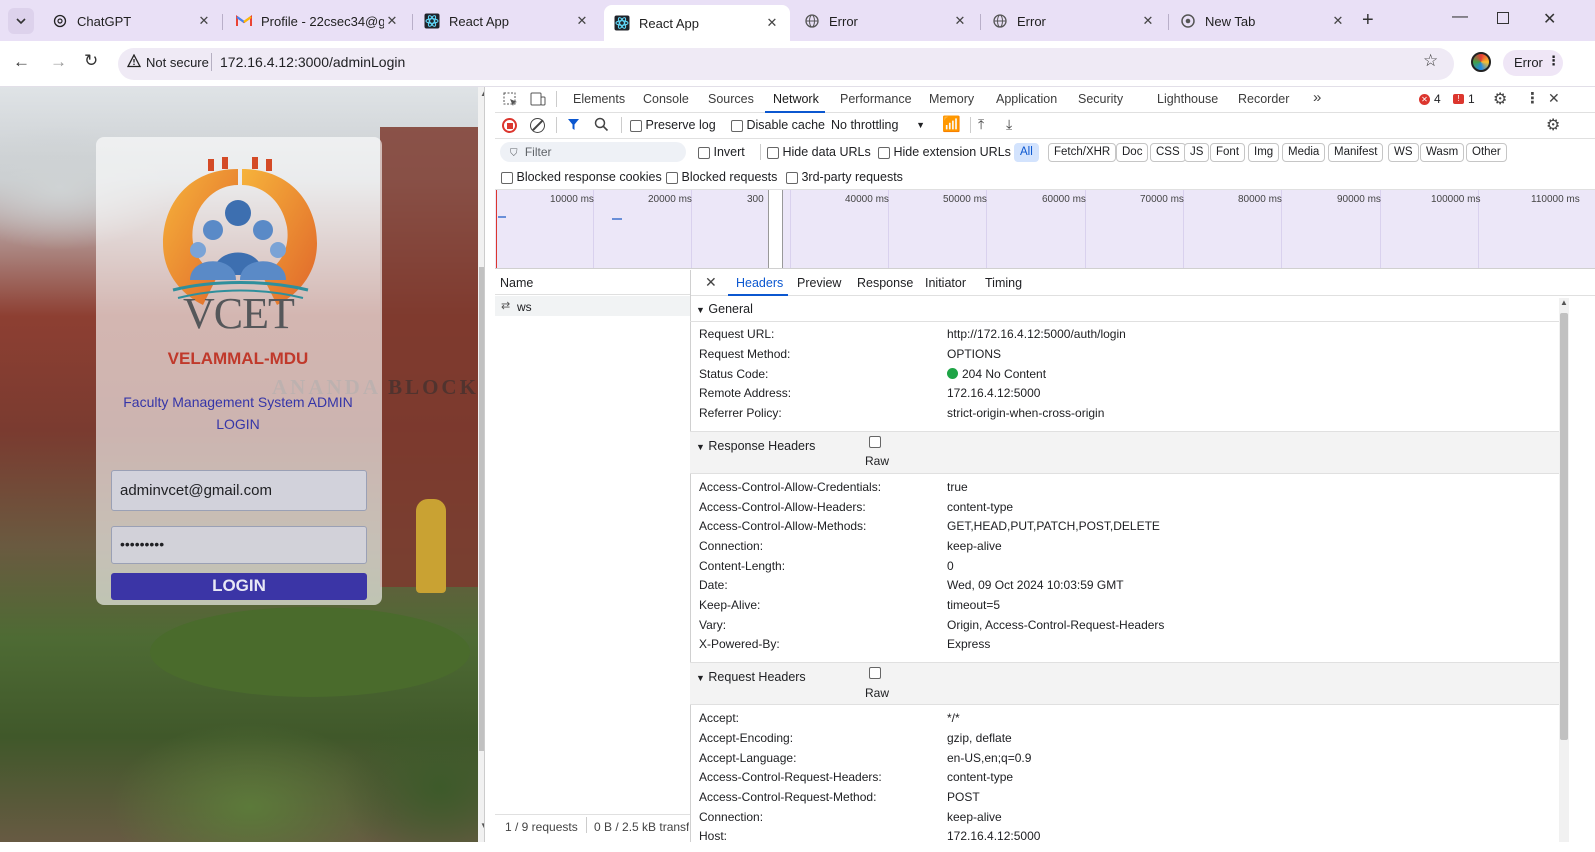  I want to click on response-headers-toggle: ▼ Response Headers, so click(755, 446).